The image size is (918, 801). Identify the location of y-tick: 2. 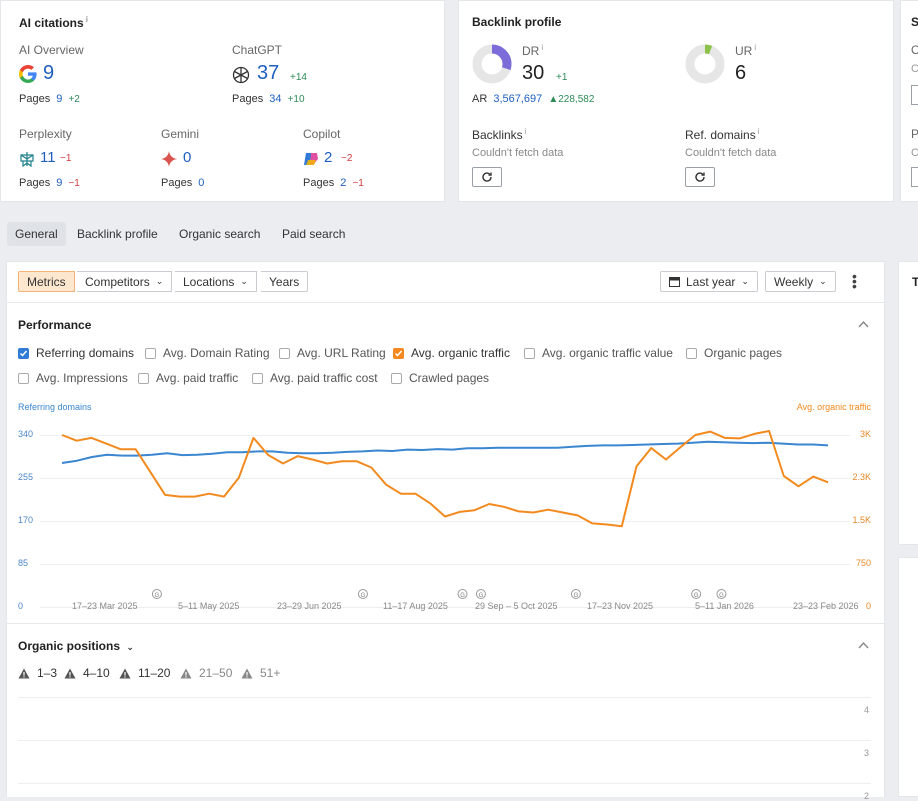
(867, 796).